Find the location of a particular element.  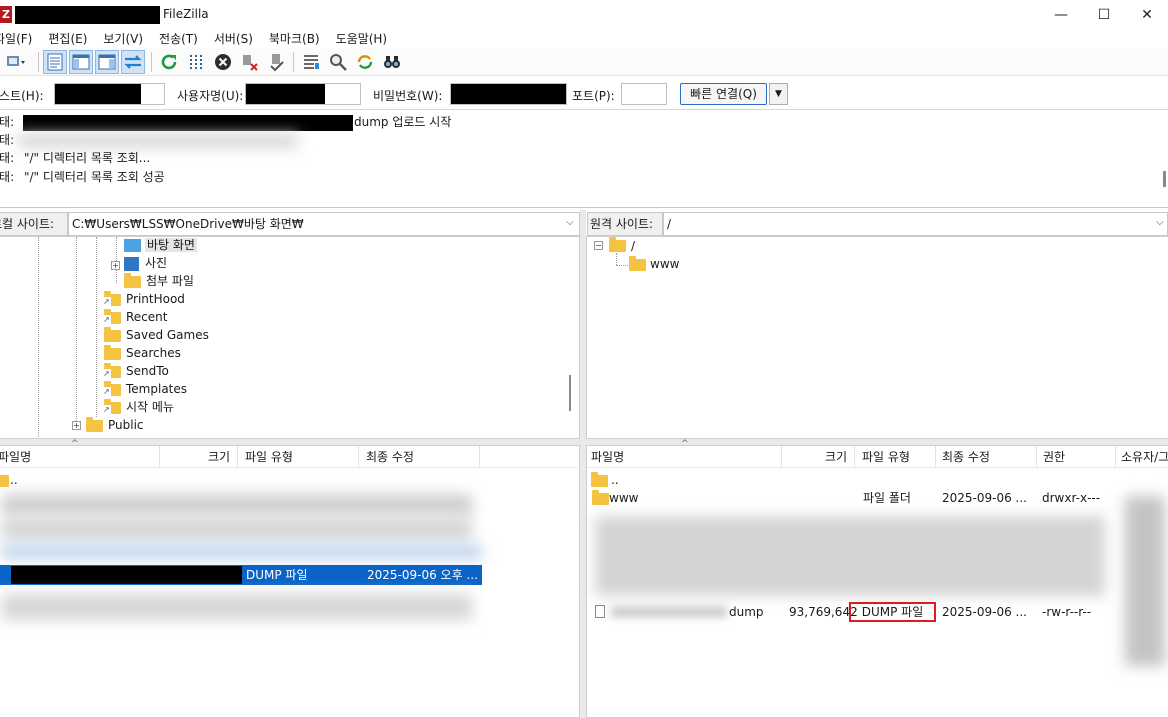

menu-server: 서버(S) is located at coordinates (233, 39).